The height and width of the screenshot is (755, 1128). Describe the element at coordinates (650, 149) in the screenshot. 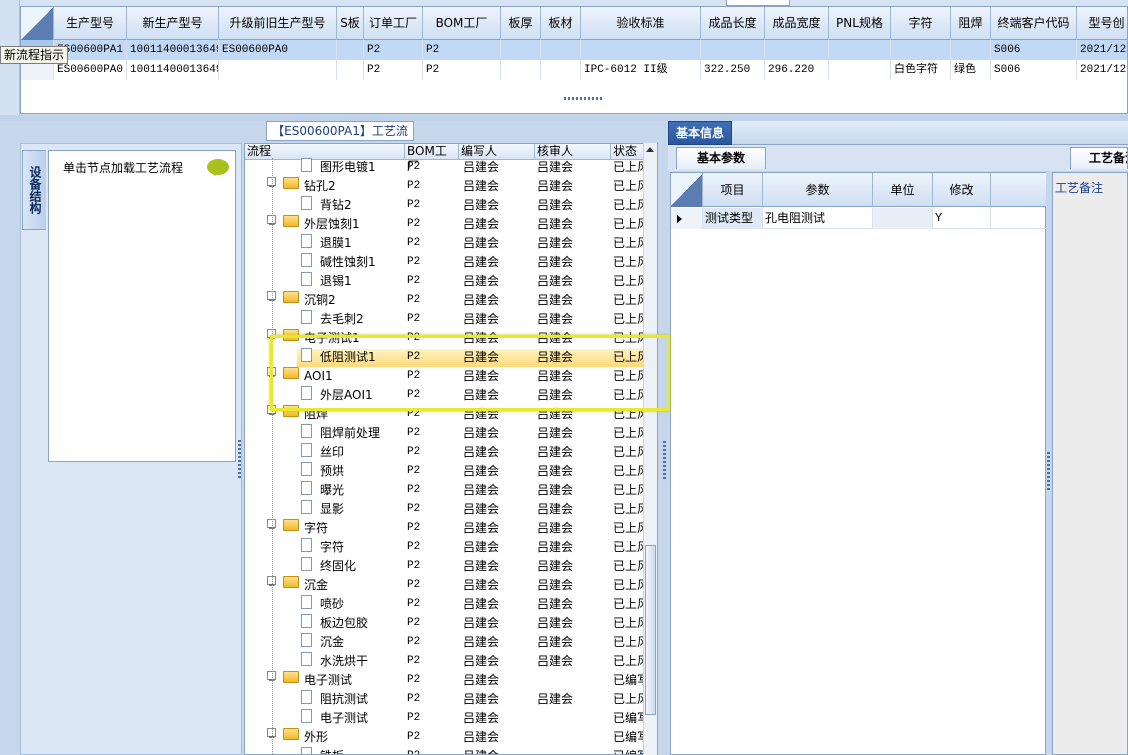

I see `scroll-up-icon` at that location.